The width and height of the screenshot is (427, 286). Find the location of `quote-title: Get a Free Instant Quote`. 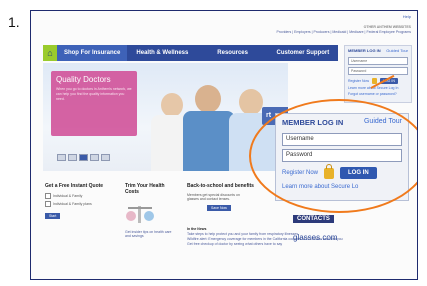

quote-title: Get a Free Instant Quote is located at coordinates (74, 186).